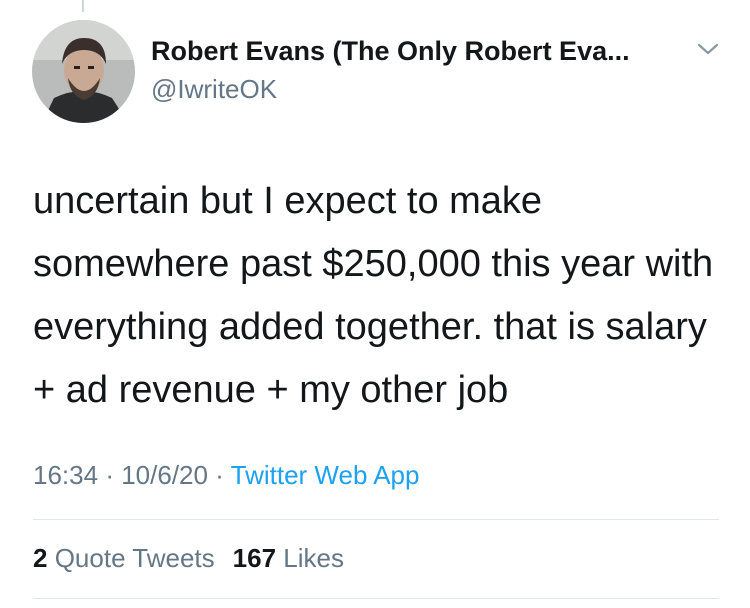  I want to click on tweet-source-link: Twitter Web App, so click(325, 475).